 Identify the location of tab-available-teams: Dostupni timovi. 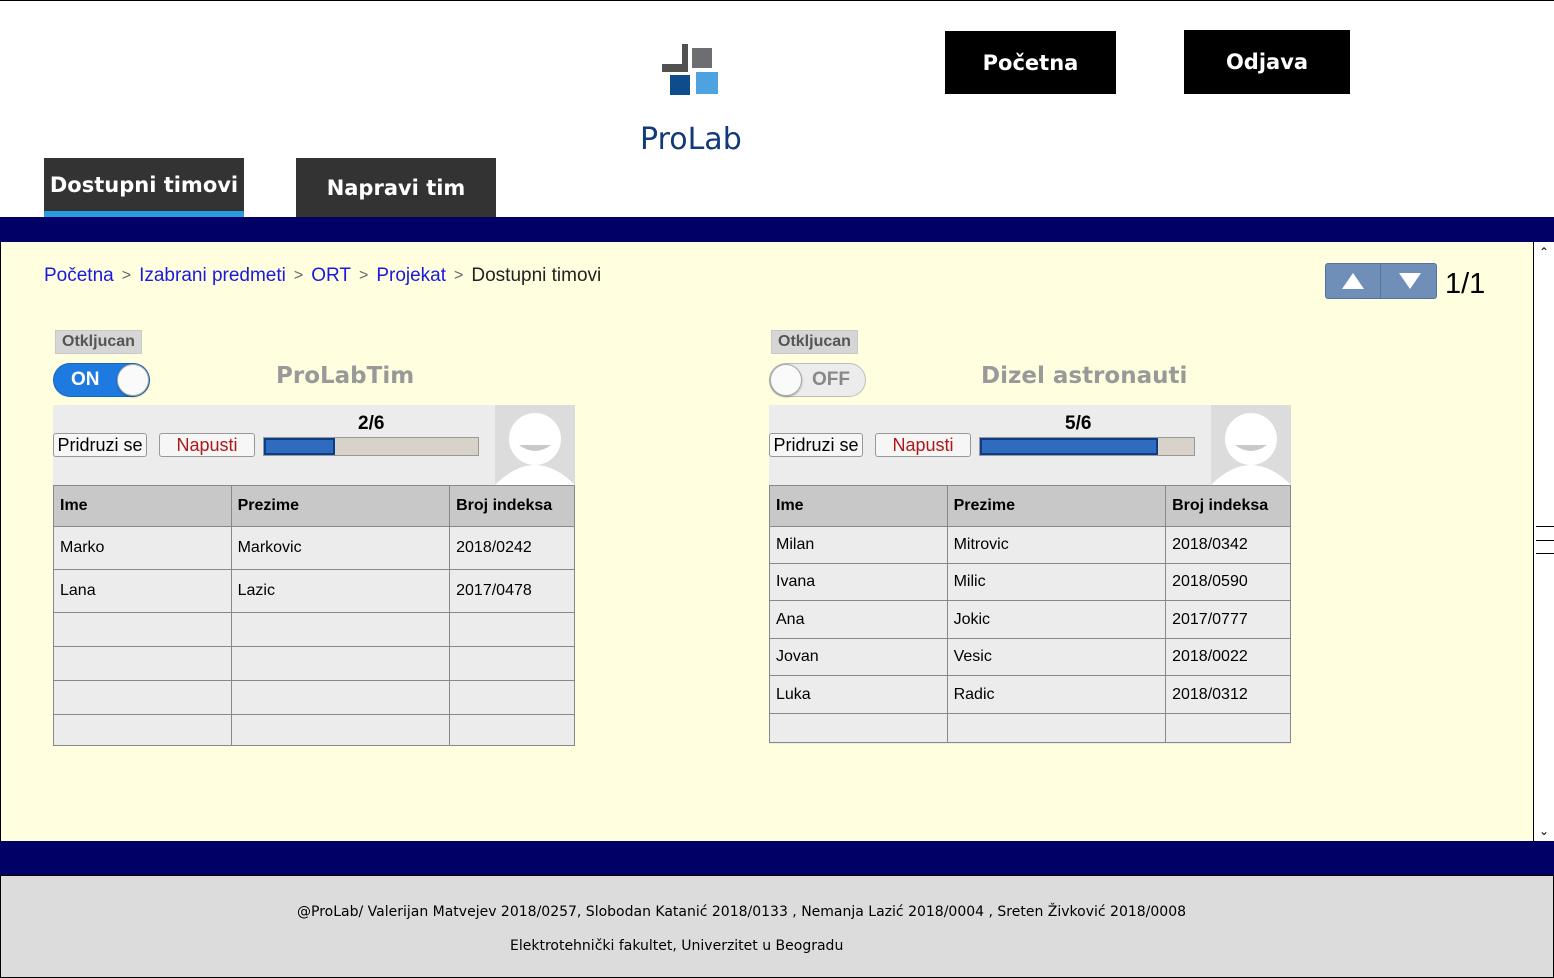
(144, 187).